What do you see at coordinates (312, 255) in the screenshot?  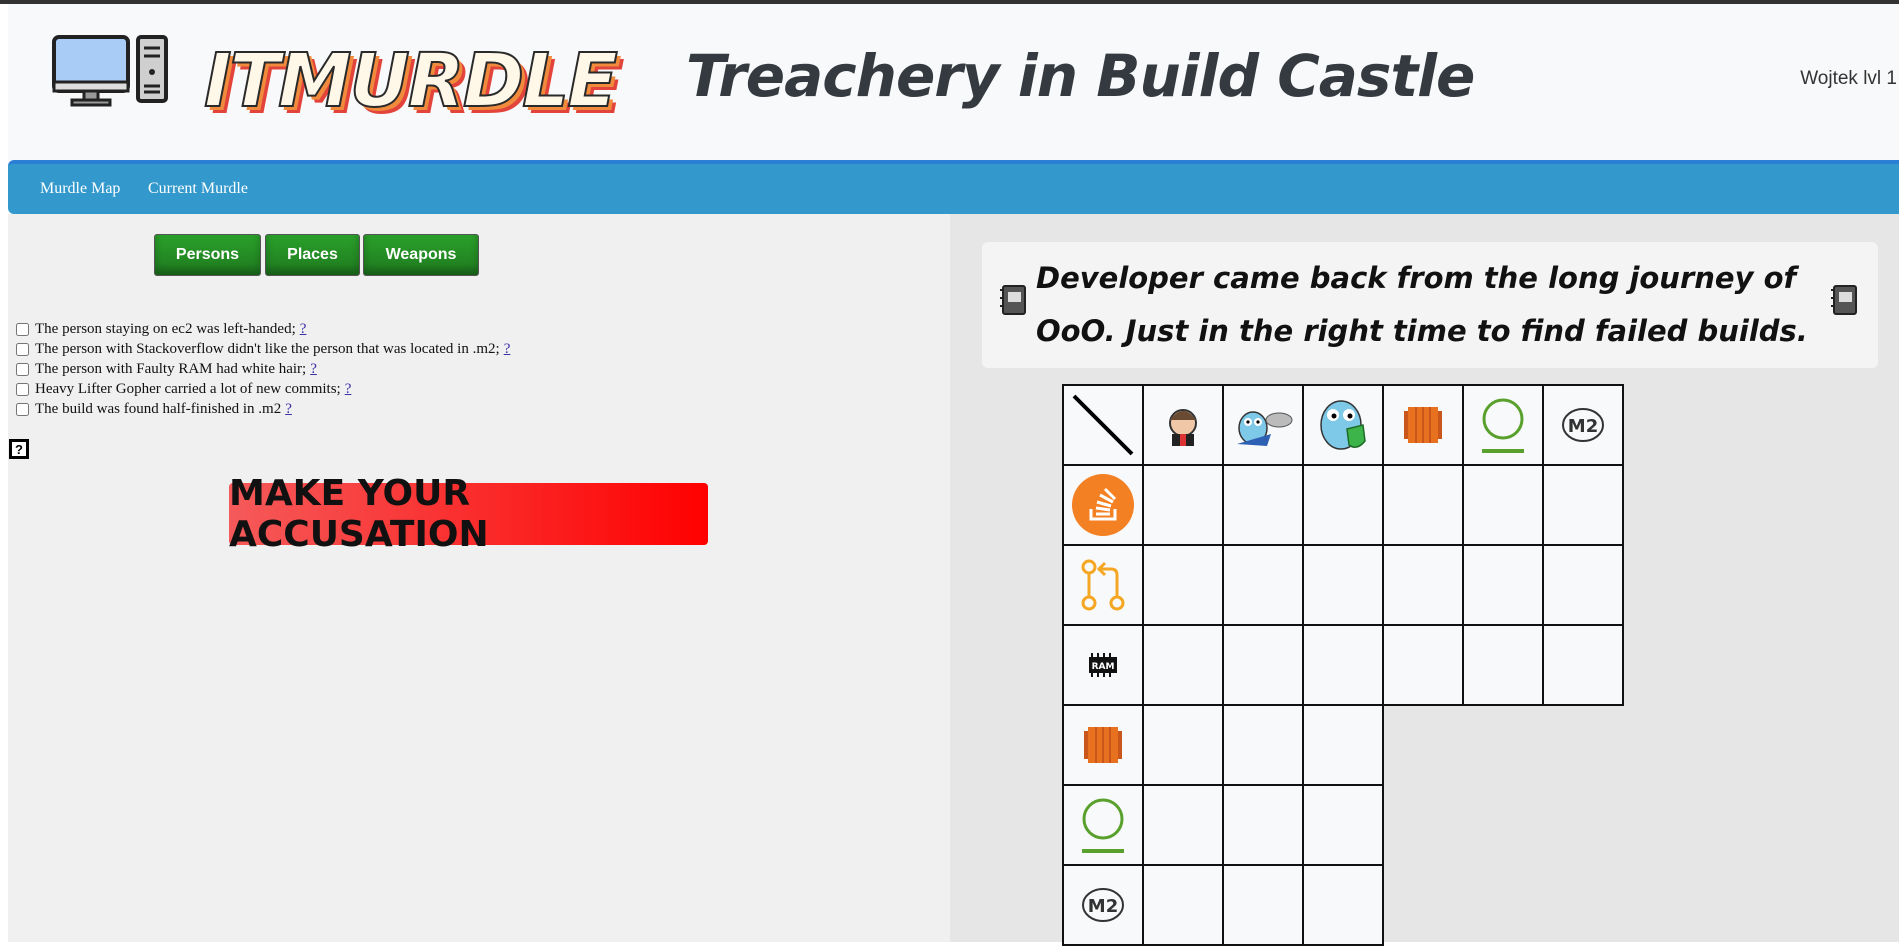 I see `tab-places: Places` at bounding box center [312, 255].